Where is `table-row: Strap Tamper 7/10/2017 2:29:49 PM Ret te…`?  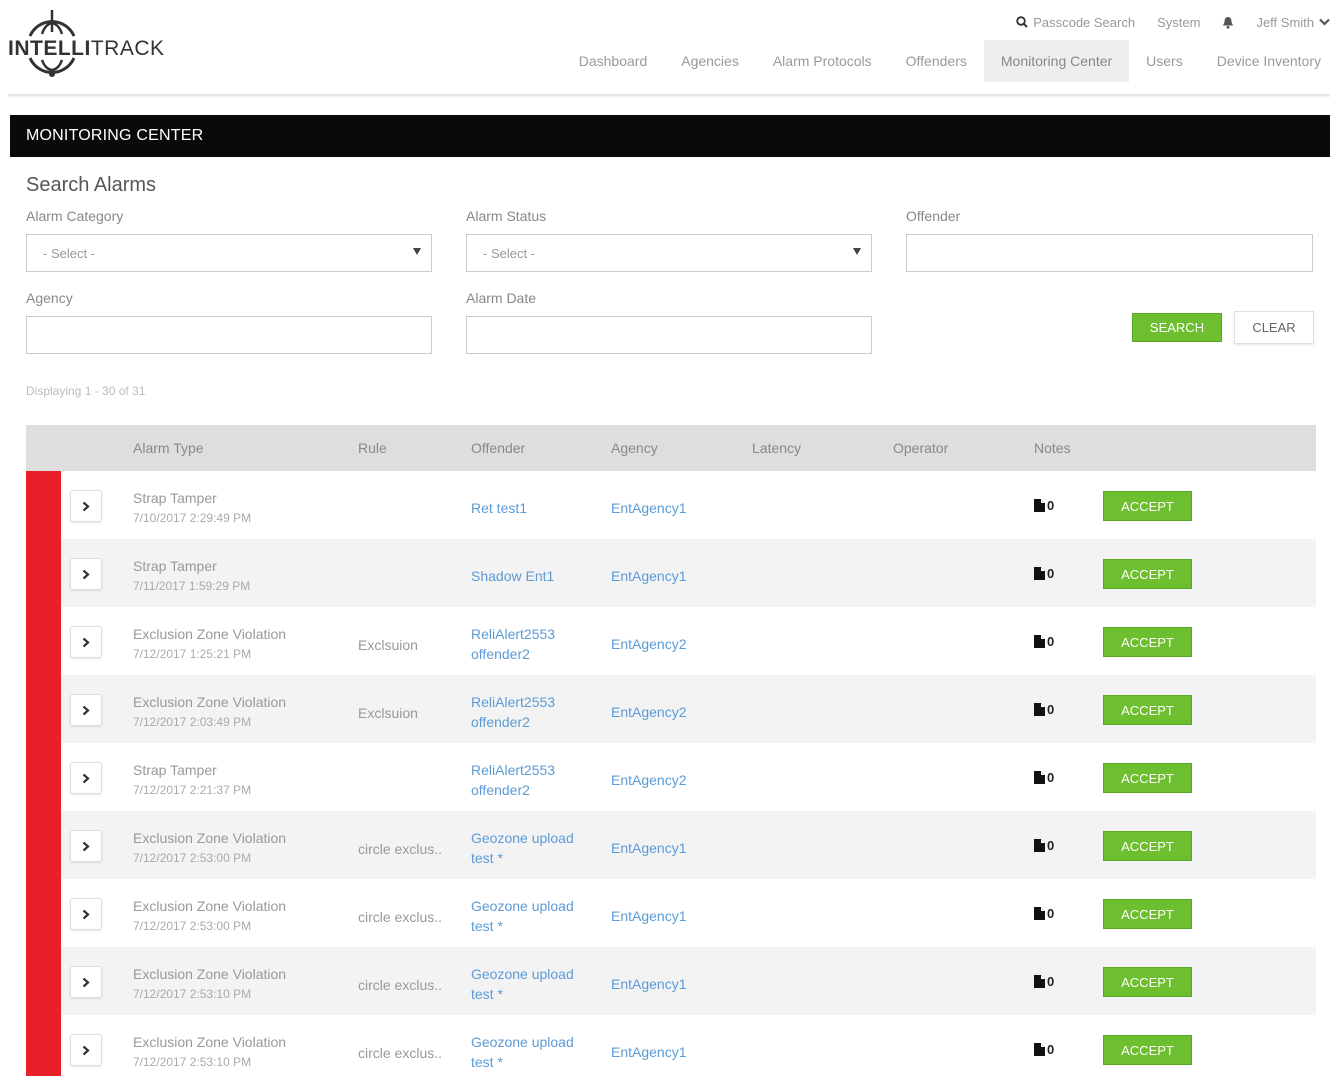 table-row: Strap Tamper 7/10/2017 2:29:49 PM Ret te… is located at coordinates (671, 505).